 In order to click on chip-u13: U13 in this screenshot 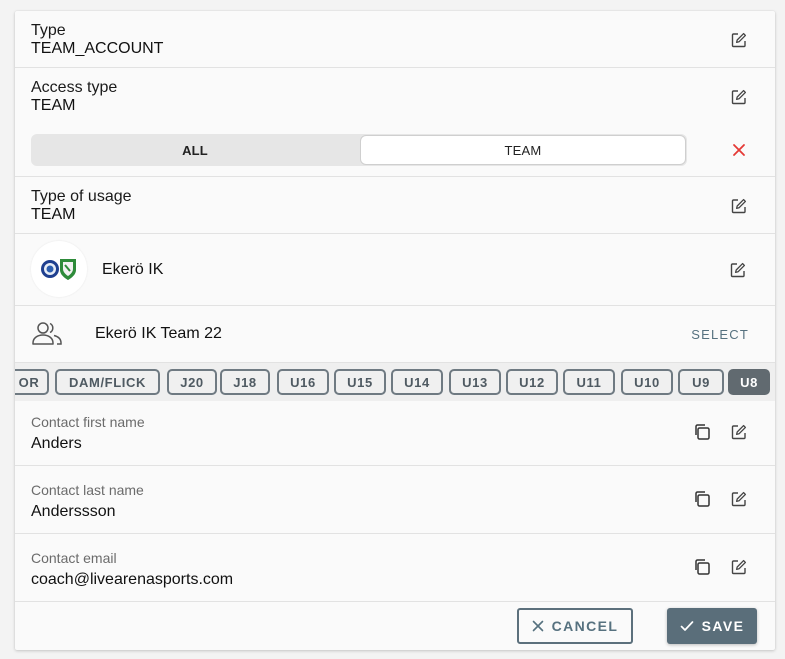, I will do `click(475, 382)`.